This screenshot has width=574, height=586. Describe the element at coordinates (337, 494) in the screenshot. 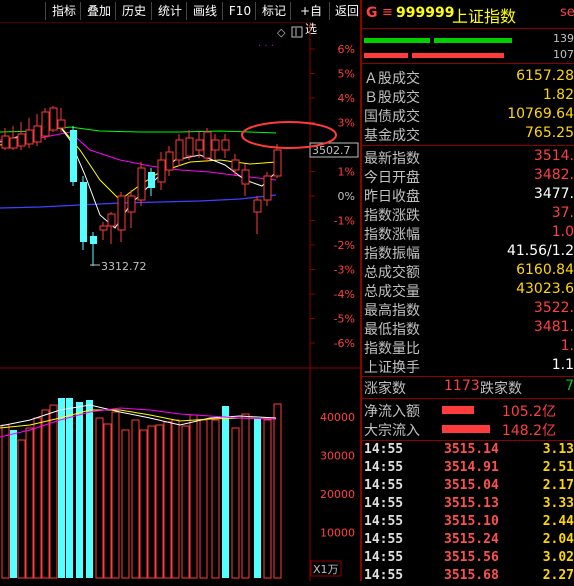

I see `volume-axis-label: 20000` at that location.